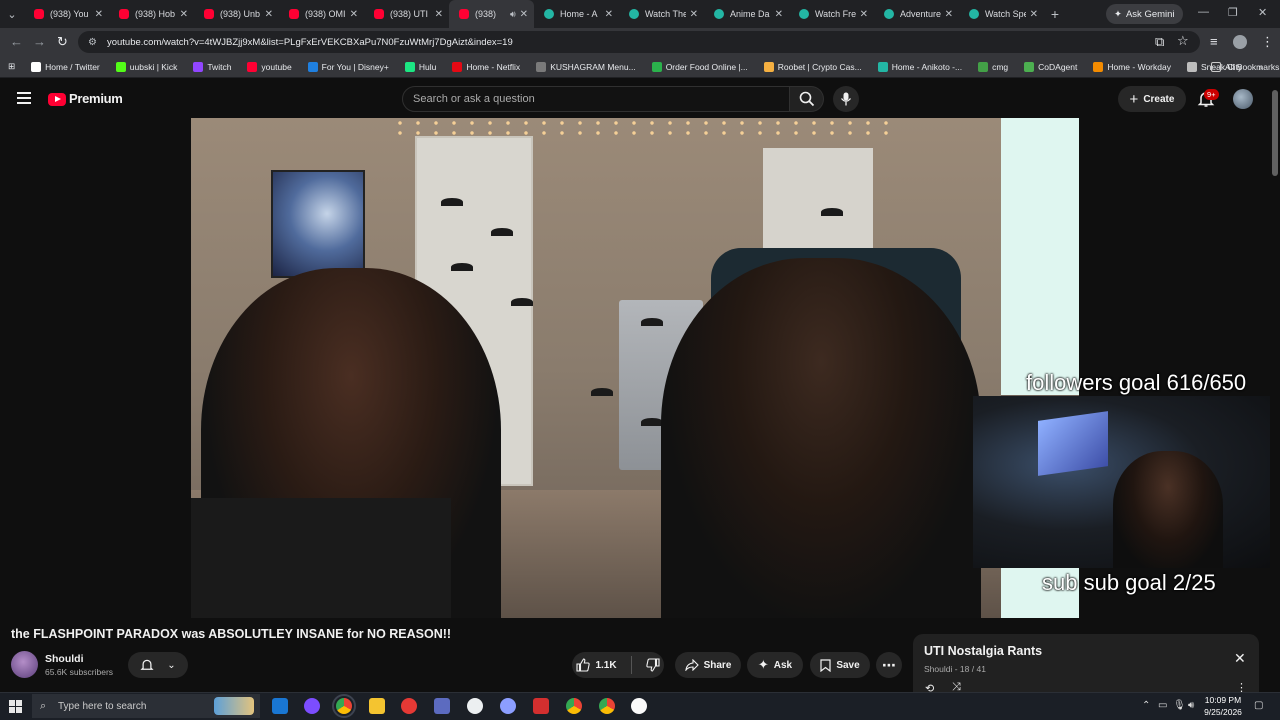 Image resolution: width=1280 pixels, height=720 pixels. I want to click on bookmark-item: Home - Workday, so click(1132, 66).